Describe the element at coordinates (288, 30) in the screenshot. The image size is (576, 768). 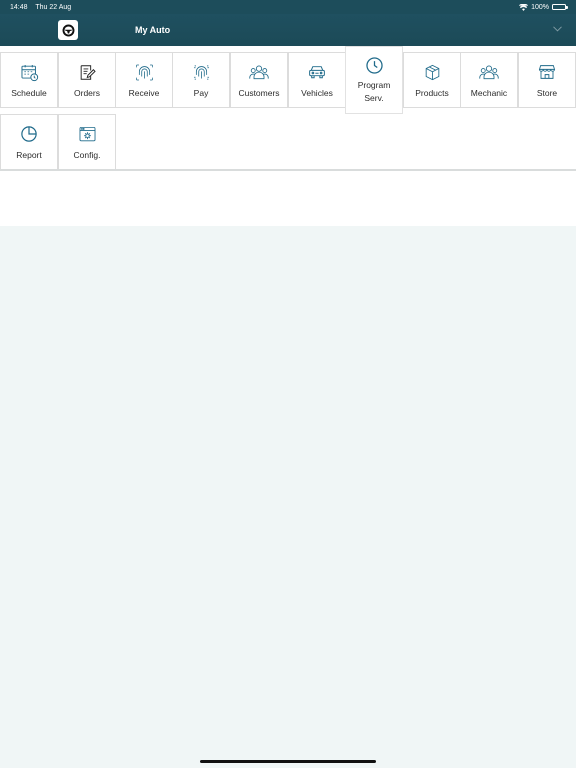
I see `app-header: My Auto` at that location.